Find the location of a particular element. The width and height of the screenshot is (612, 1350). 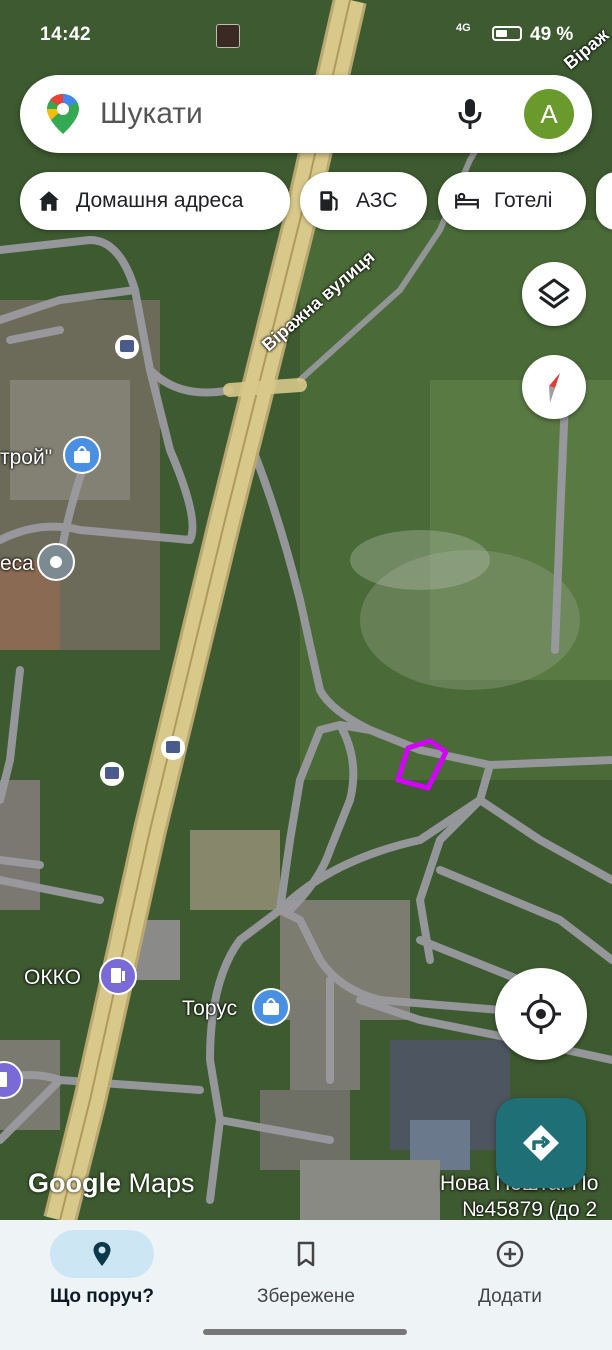

battery-icon is located at coordinates (507, 33).